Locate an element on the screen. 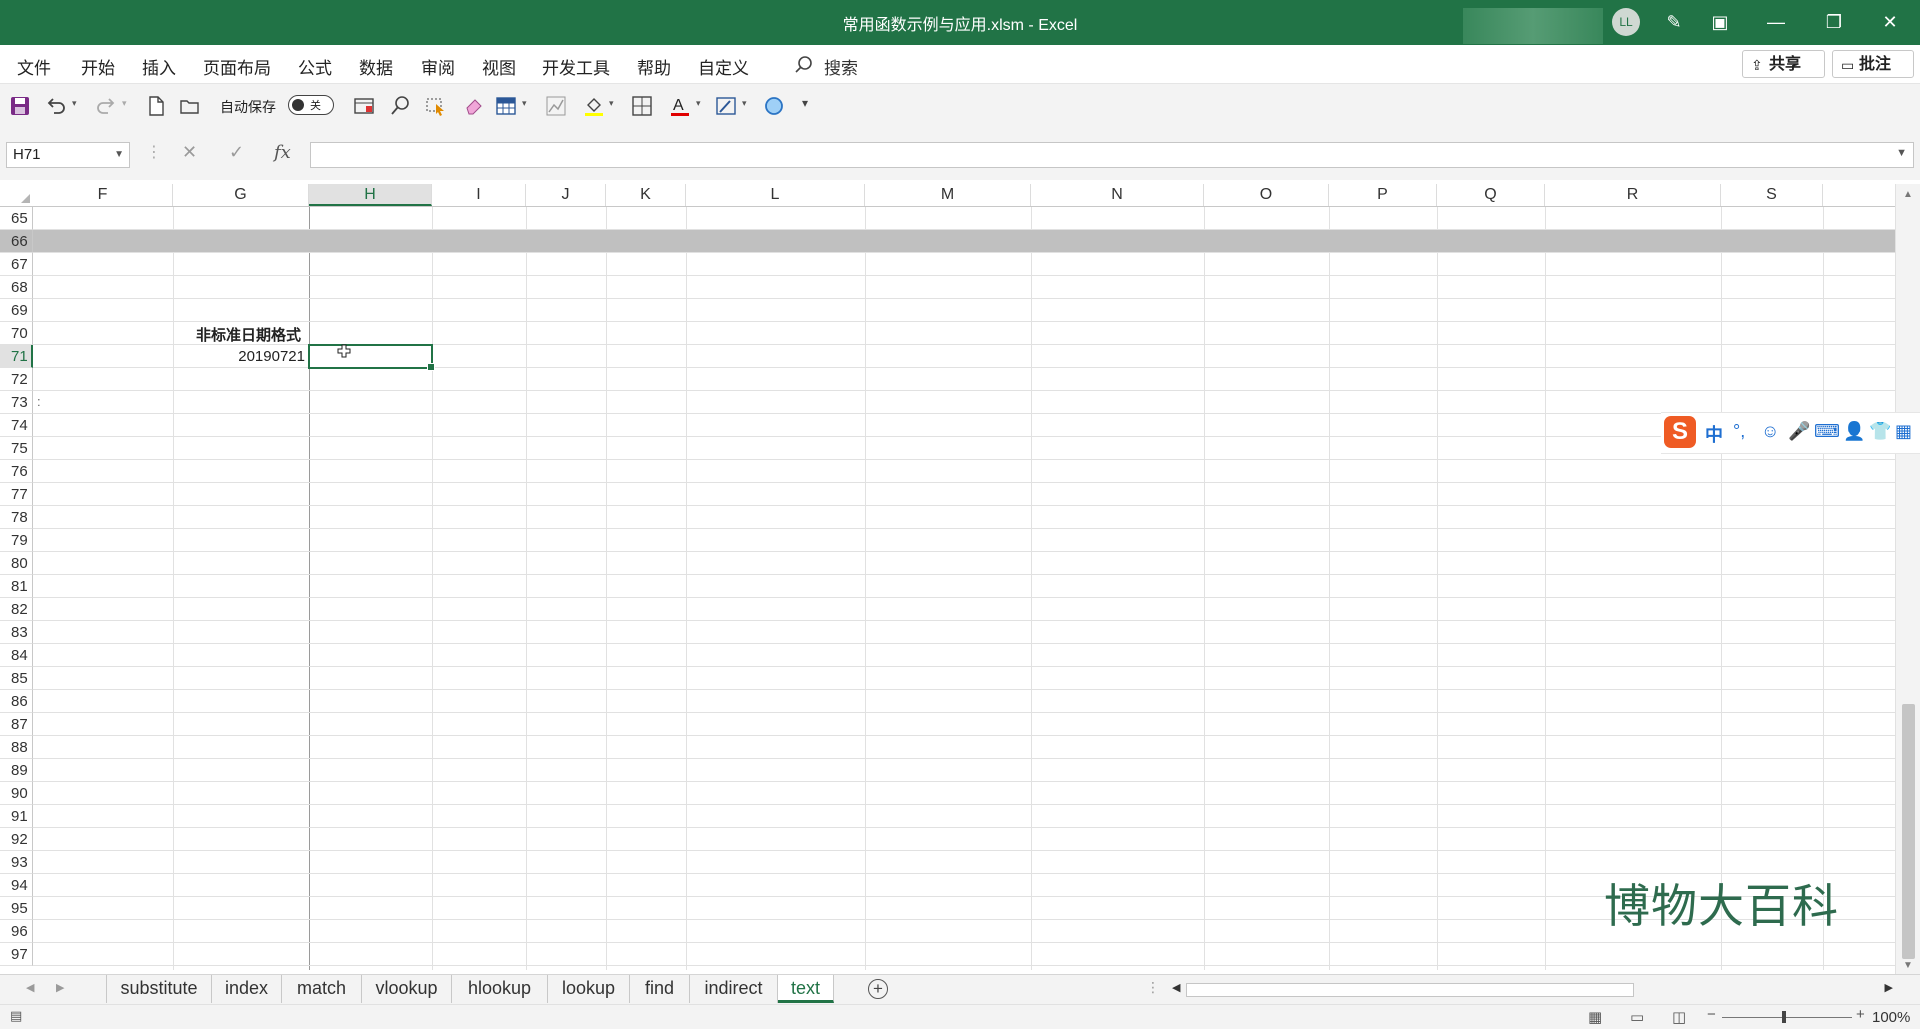 Image resolution: width=1920 pixels, height=1029 pixels. zoom-out-button: − is located at coordinates (1711, 1014).